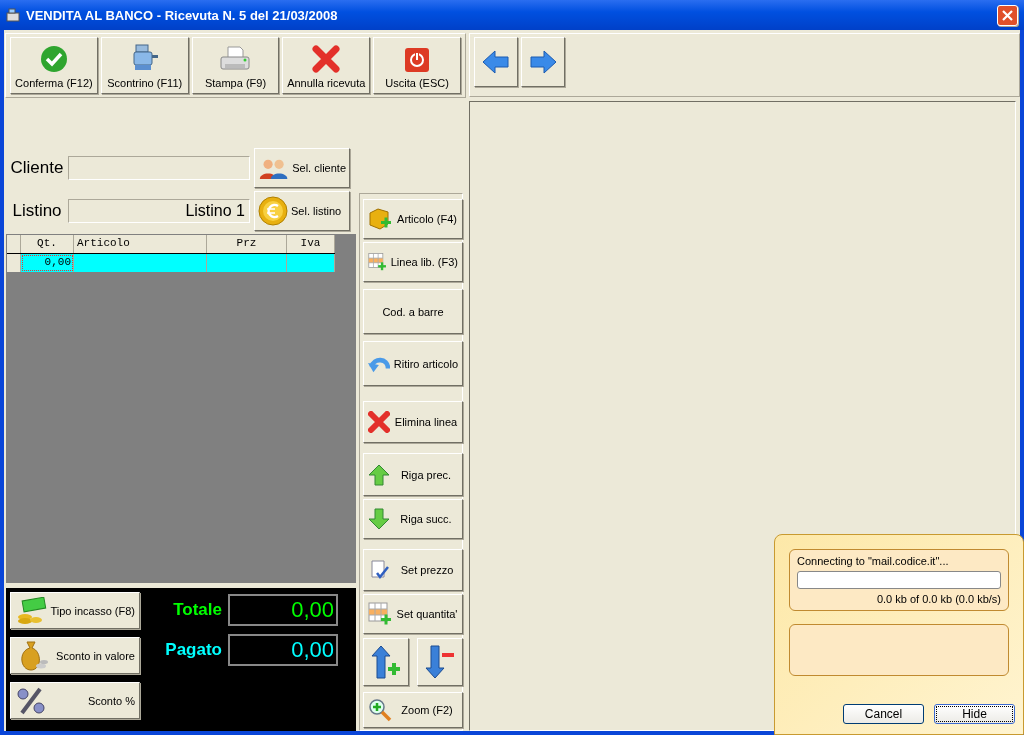 This screenshot has height=735, width=1024. I want to click on side-button: Articolo (F4), so click(413, 219).